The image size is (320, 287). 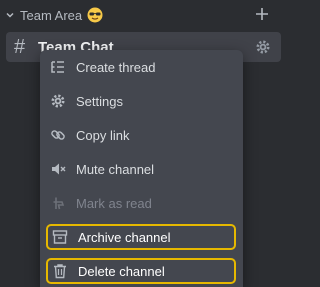 What do you see at coordinates (10, 15) in the screenshot?
I see `chevron-down-icon` at bounding box center [10, 15].